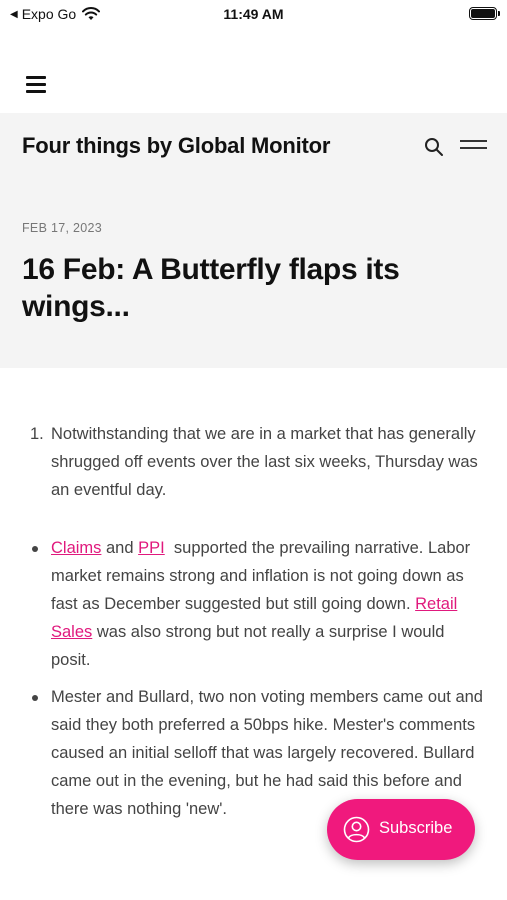 The height and width of the screenshot is (900, 507). What do you see at coordinates (416, 828) in the screenshot?
I see `subscribe-label: Subscribe` at bounding box center [416, 828].